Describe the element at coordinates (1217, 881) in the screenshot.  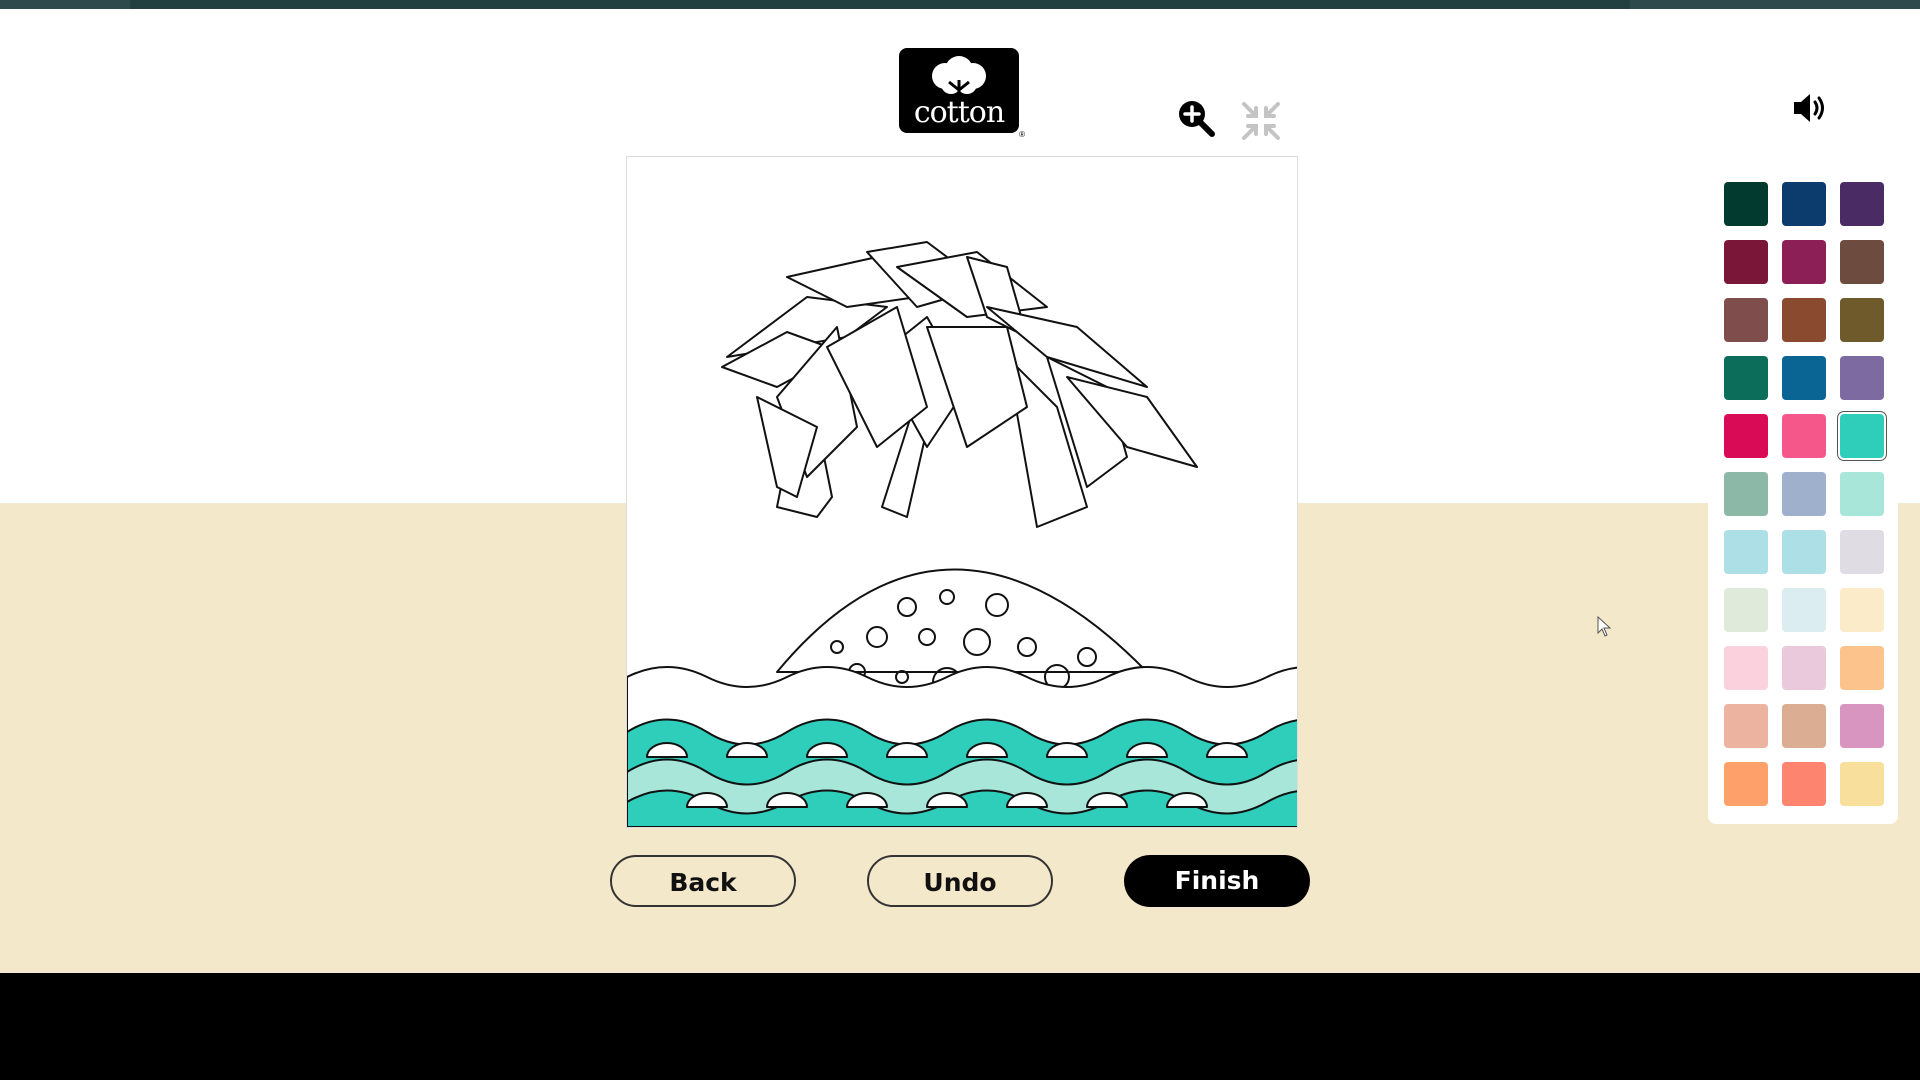
I see `finish-button: Finish` at that location.